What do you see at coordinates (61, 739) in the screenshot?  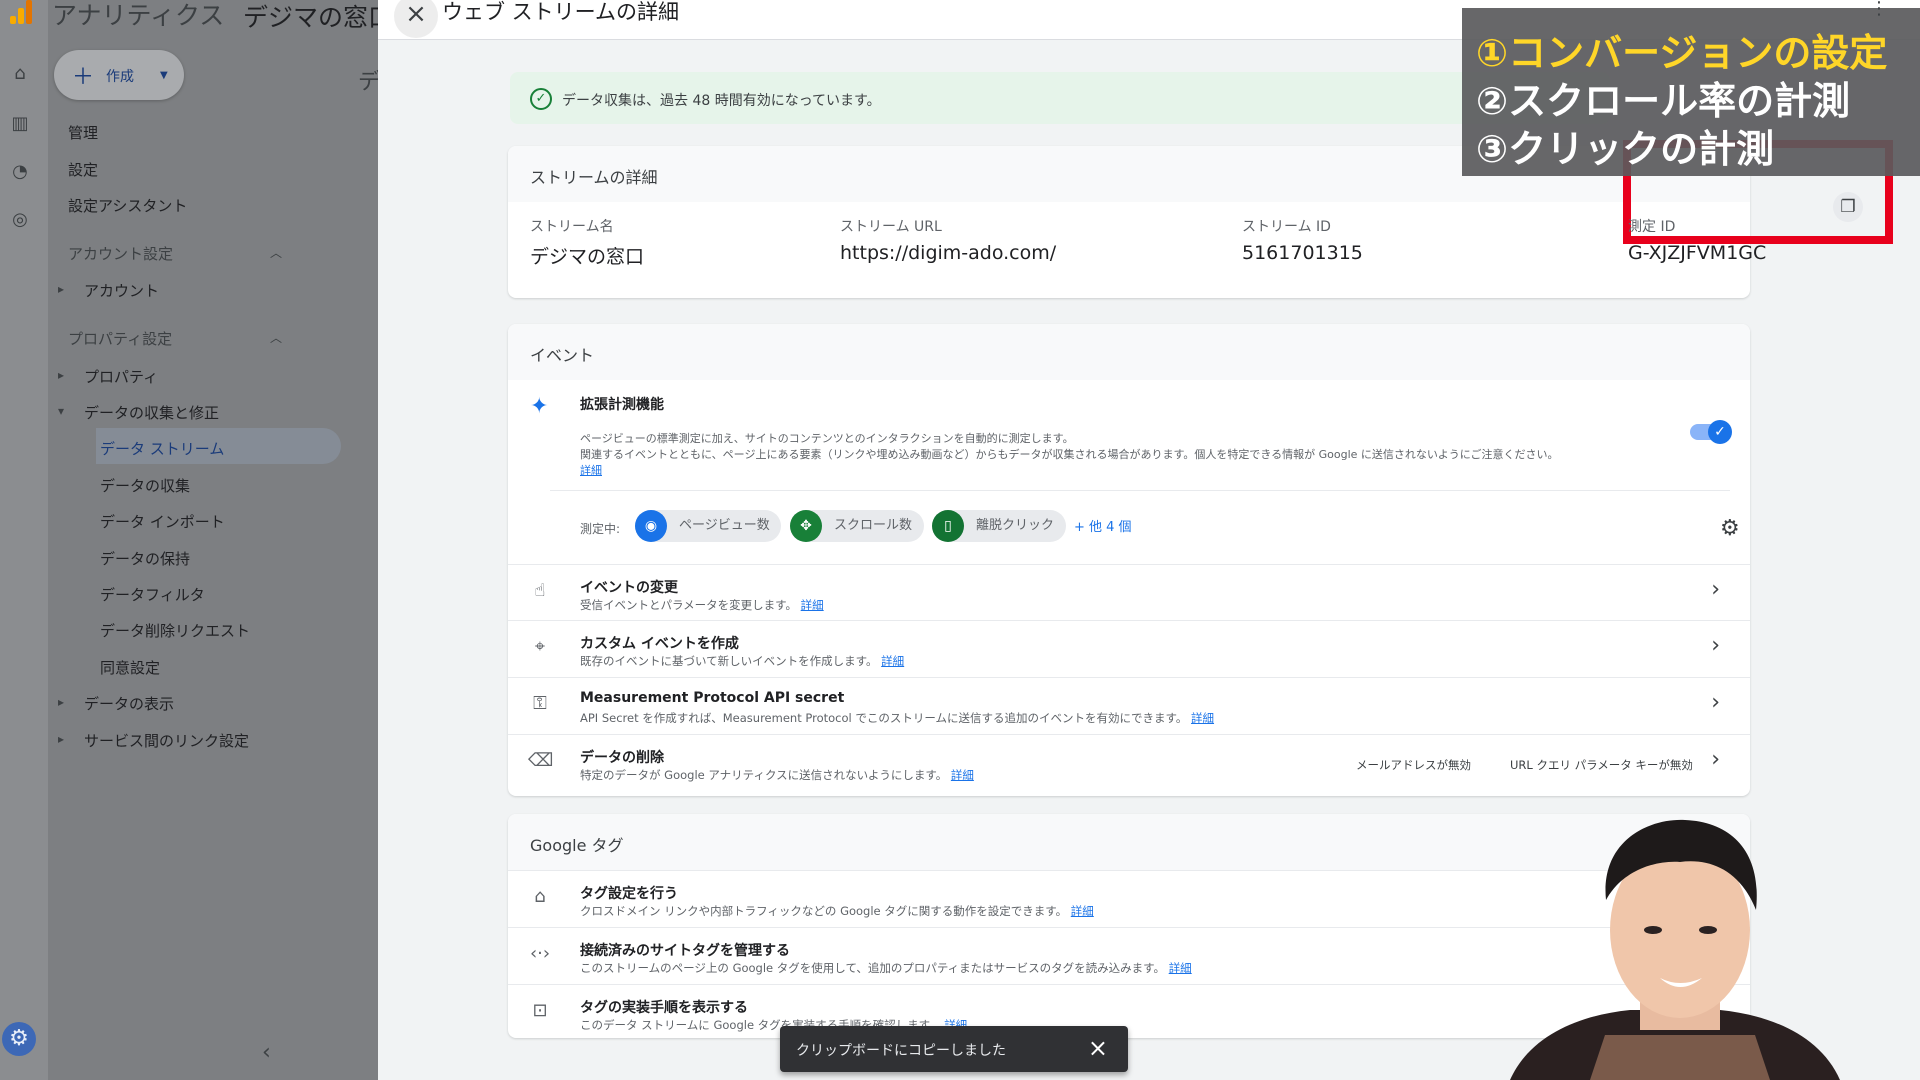 I see `chevron-right-icon: ▸` at bounding box center [61, 739].